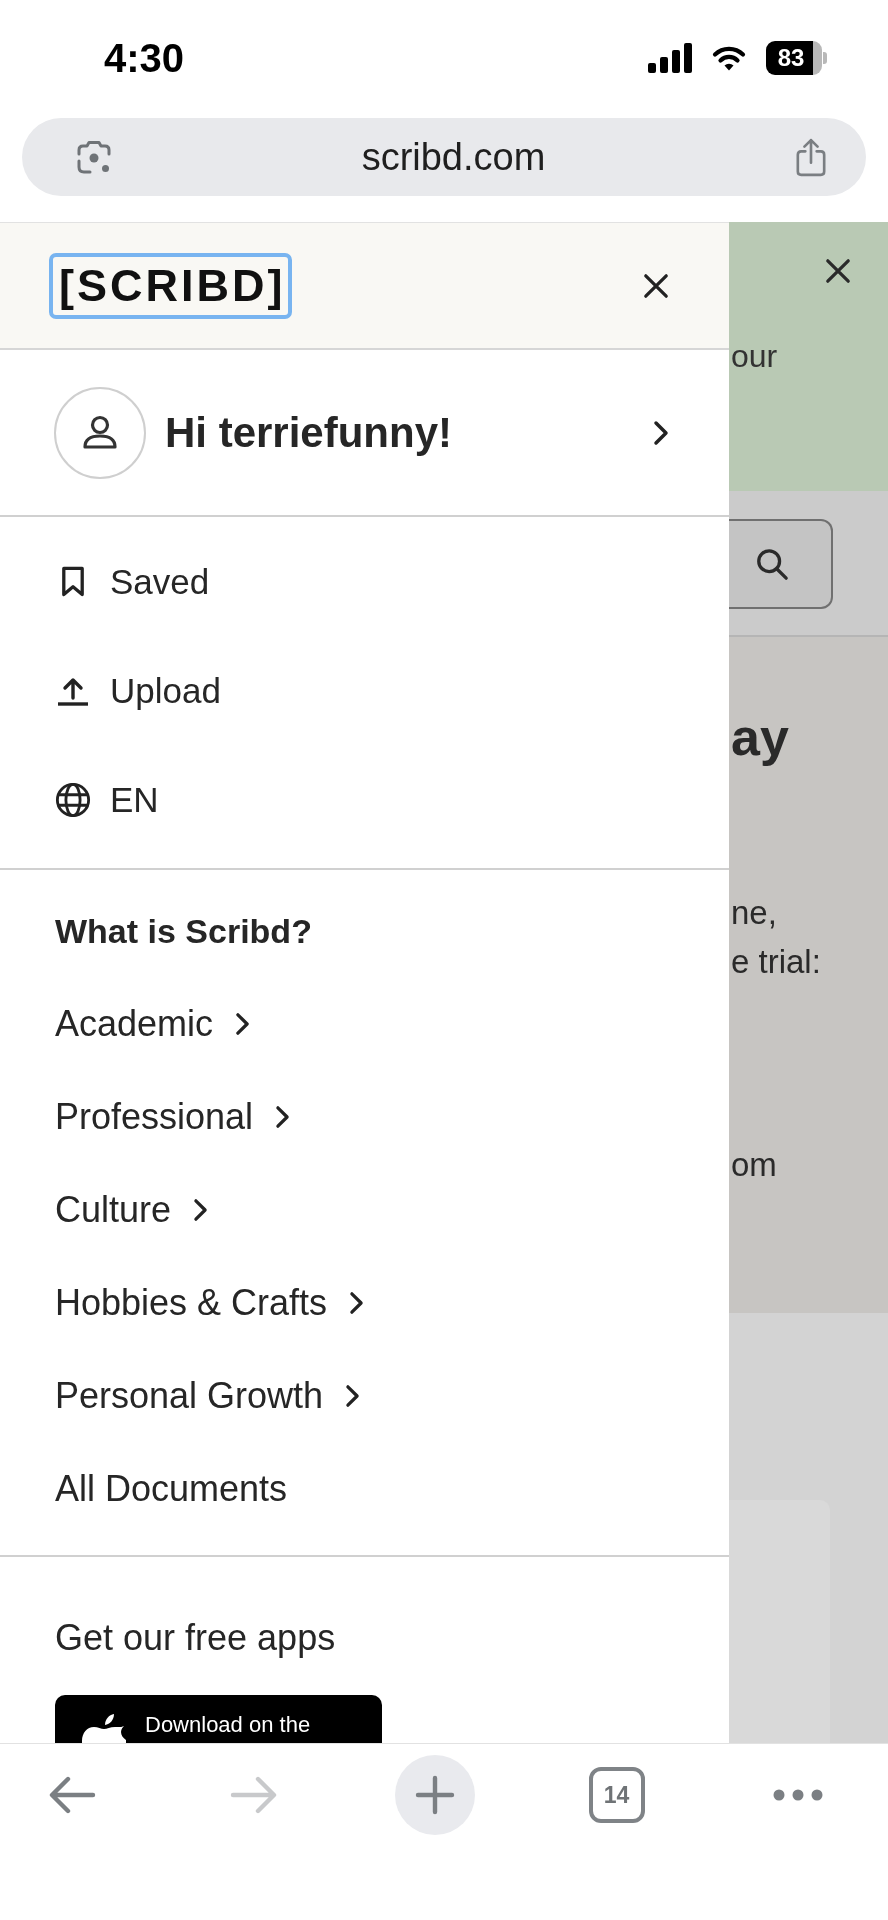 The width and height of the screenshot is (888, 1920). I want to click on hero-heading: ay, so click(760, 737).